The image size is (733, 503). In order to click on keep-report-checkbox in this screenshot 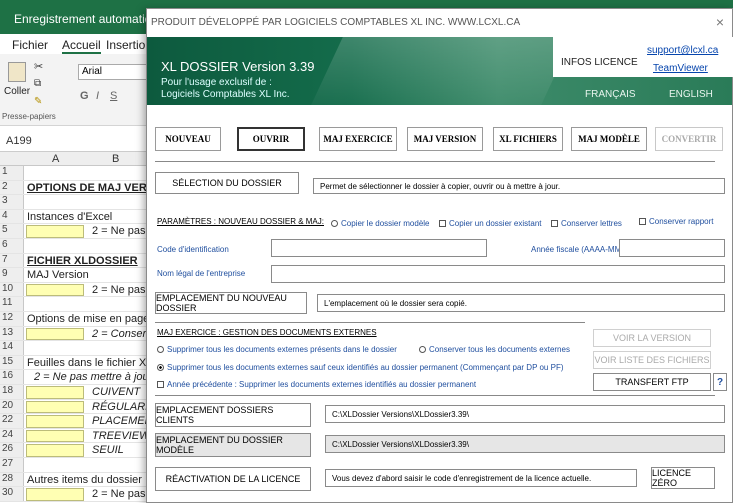, I will do `click(642, 221)`.